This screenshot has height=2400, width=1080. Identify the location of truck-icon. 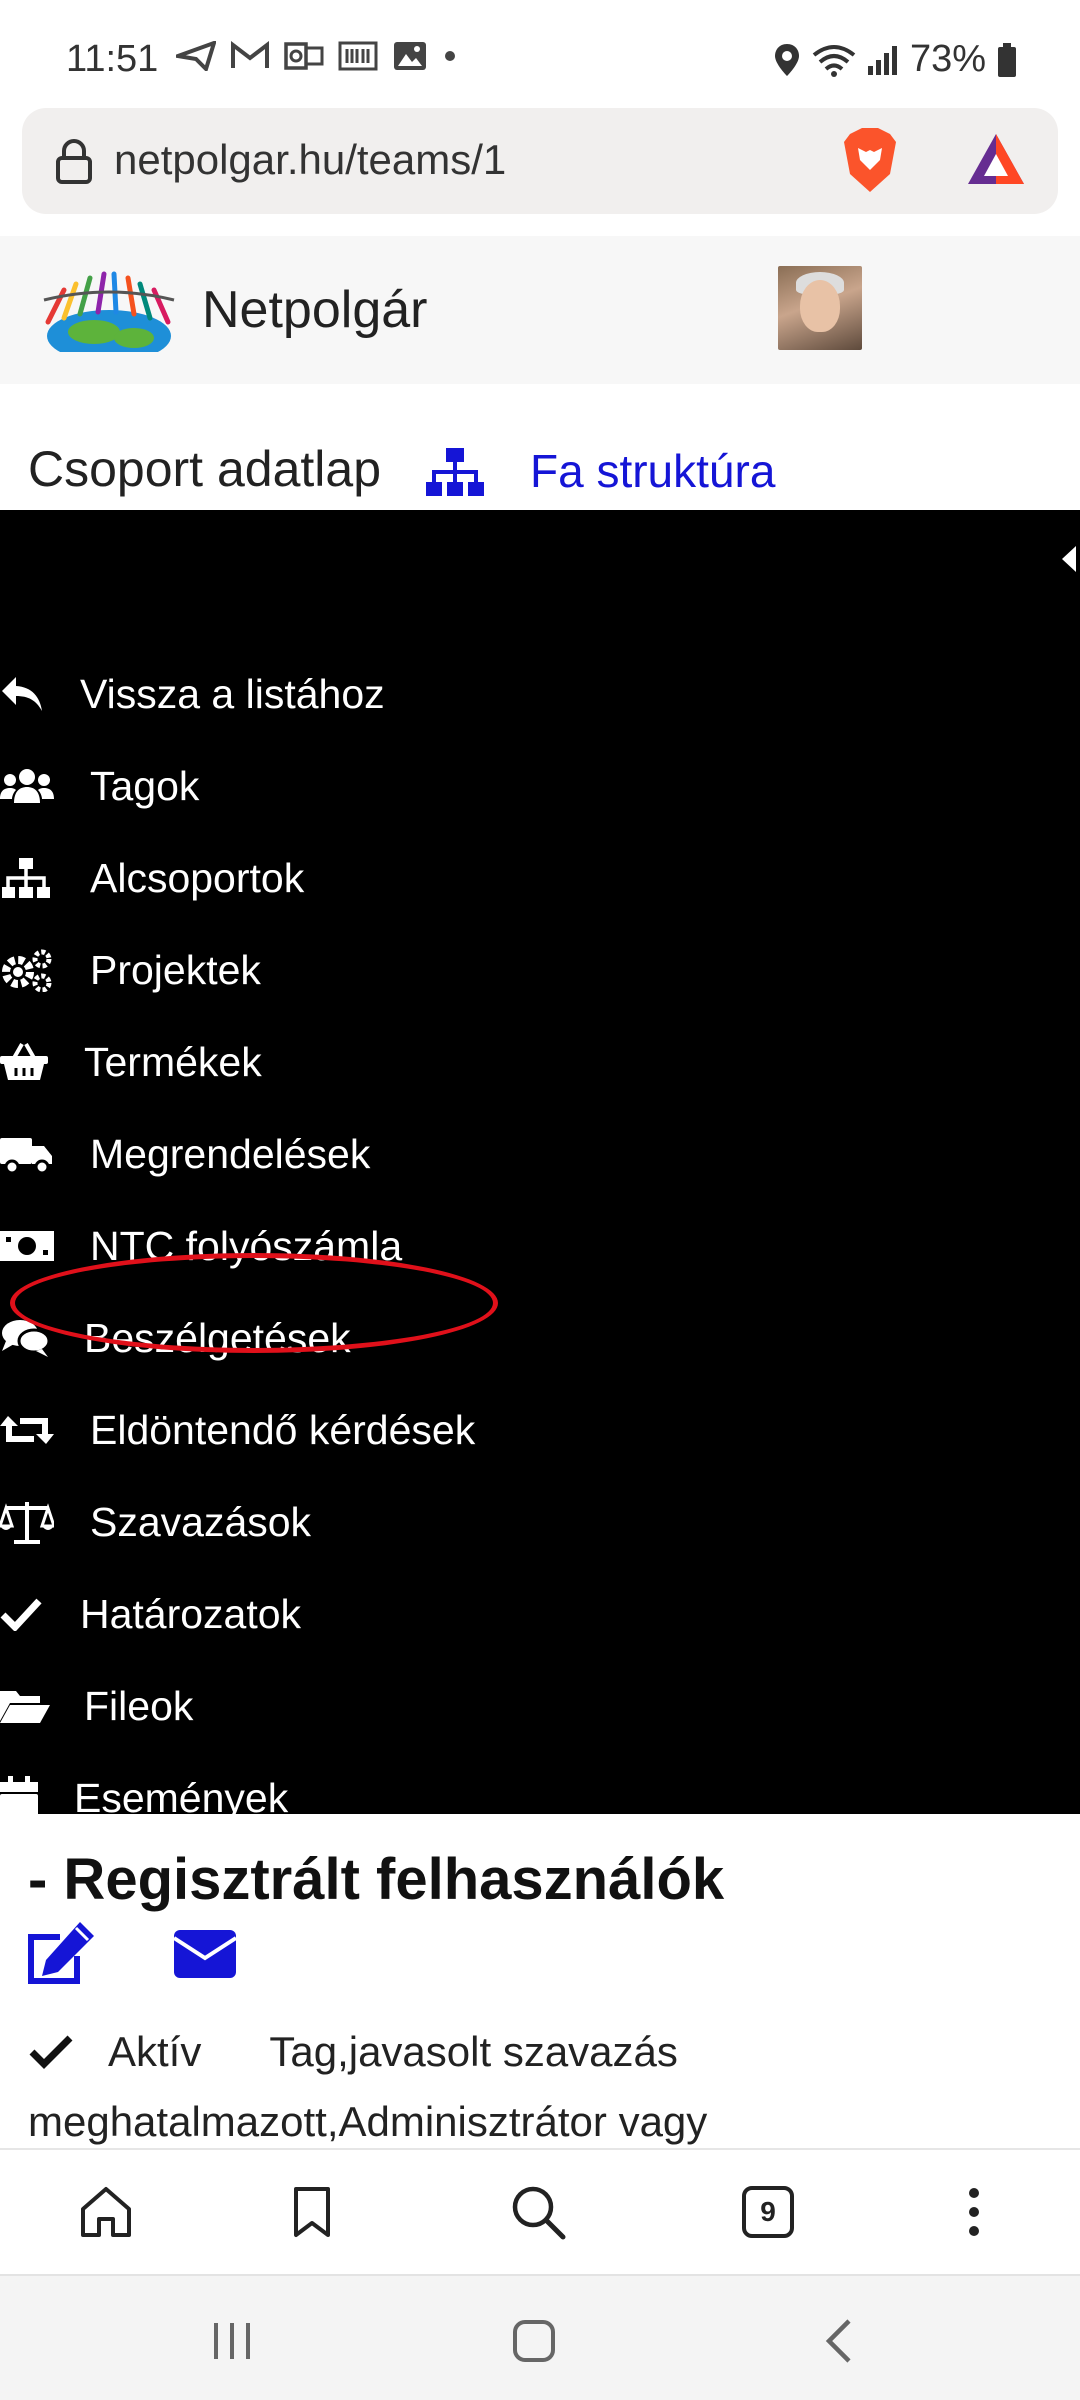
(45, 1154).